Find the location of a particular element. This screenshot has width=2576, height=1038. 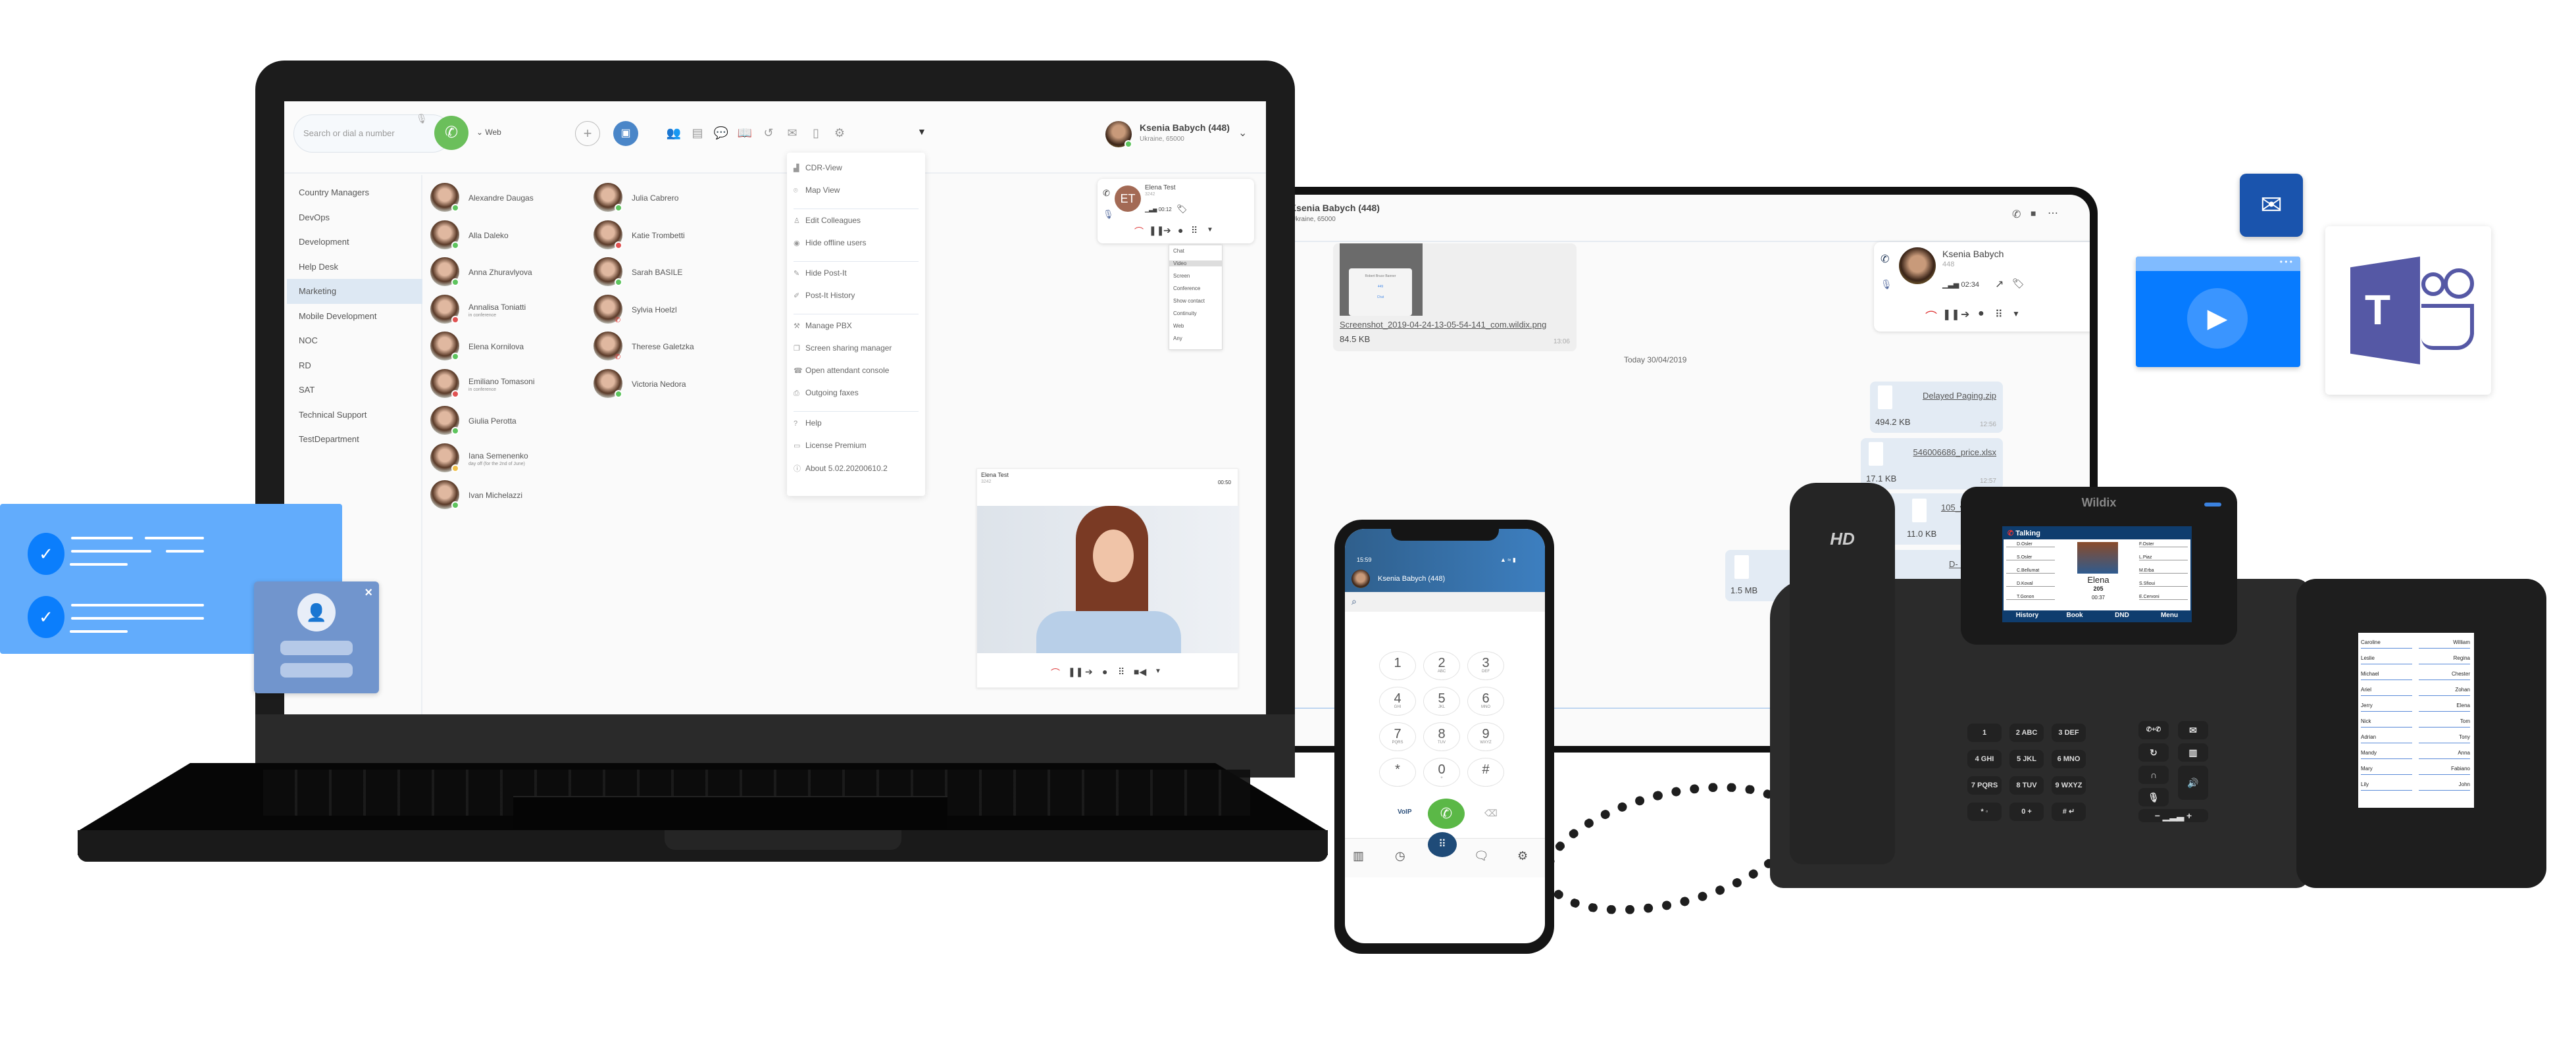

expansion-entry: Zohan is located at coordinates (2444, 691).